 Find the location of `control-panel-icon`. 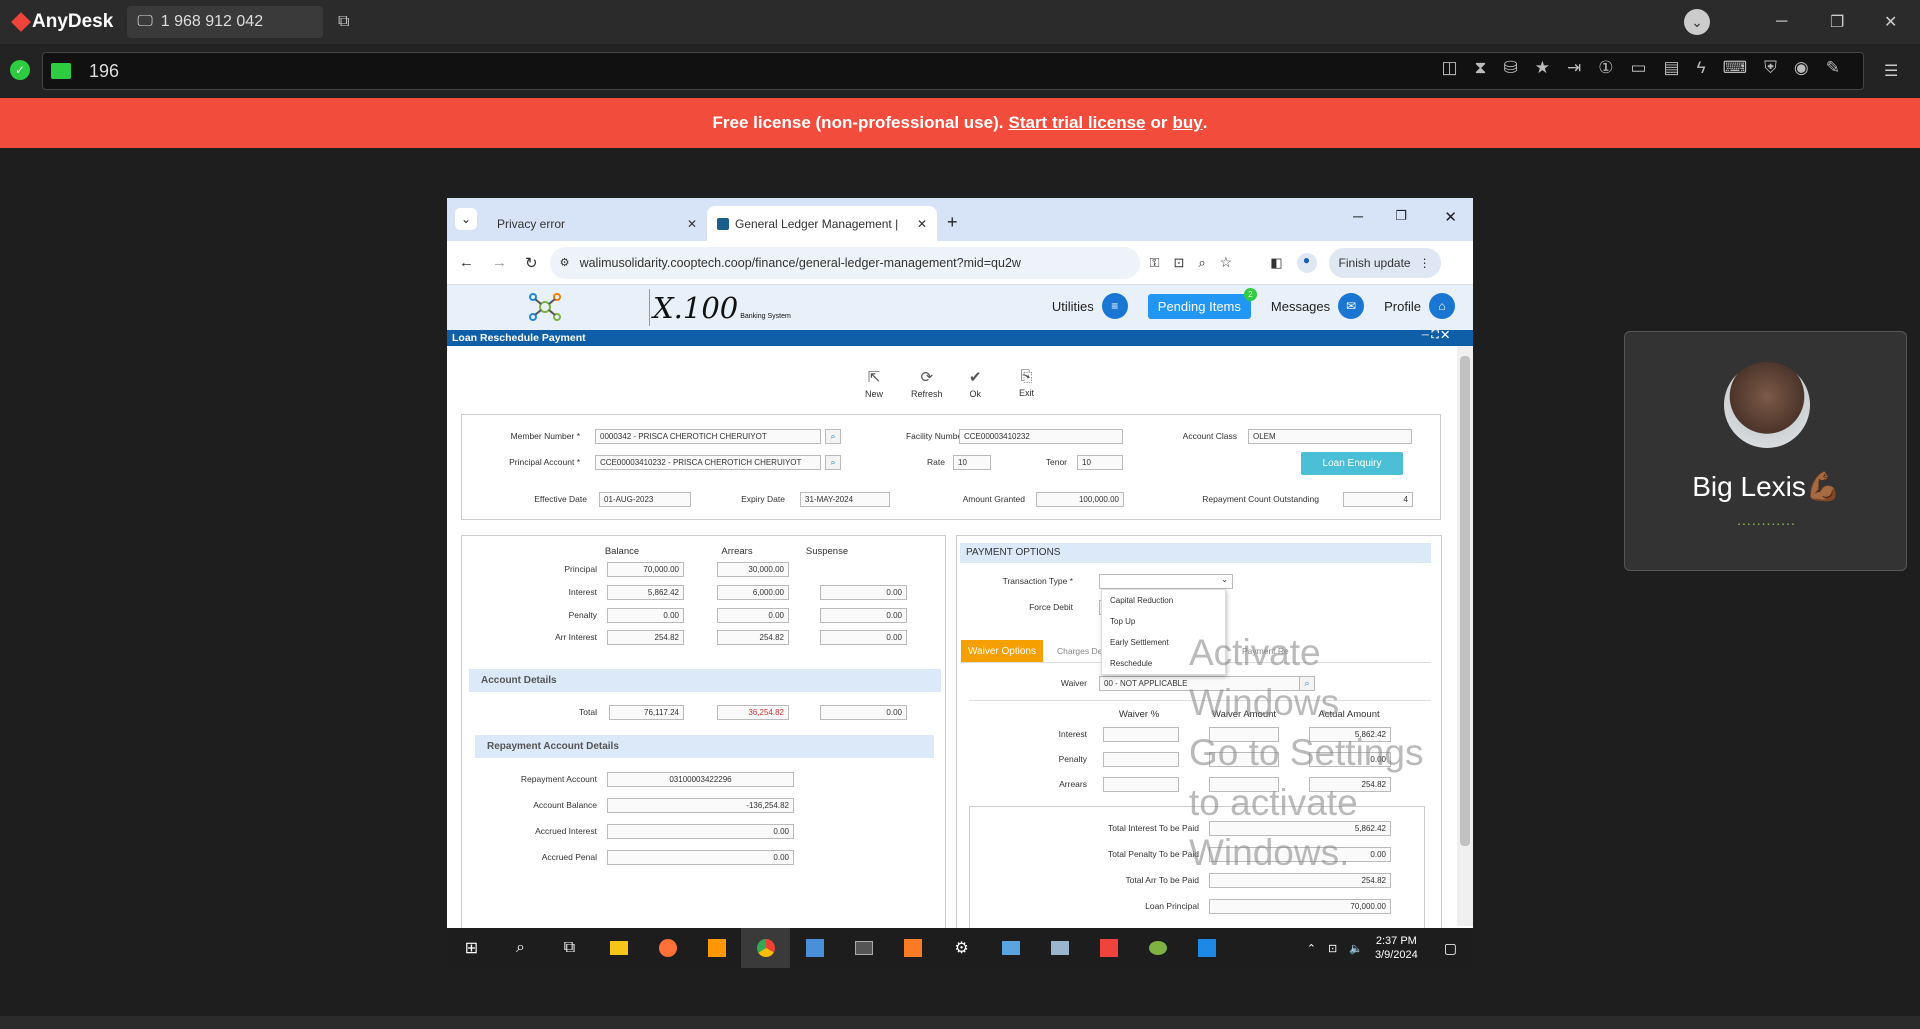

control-panel-icon is located at coordinates (1010, 948).